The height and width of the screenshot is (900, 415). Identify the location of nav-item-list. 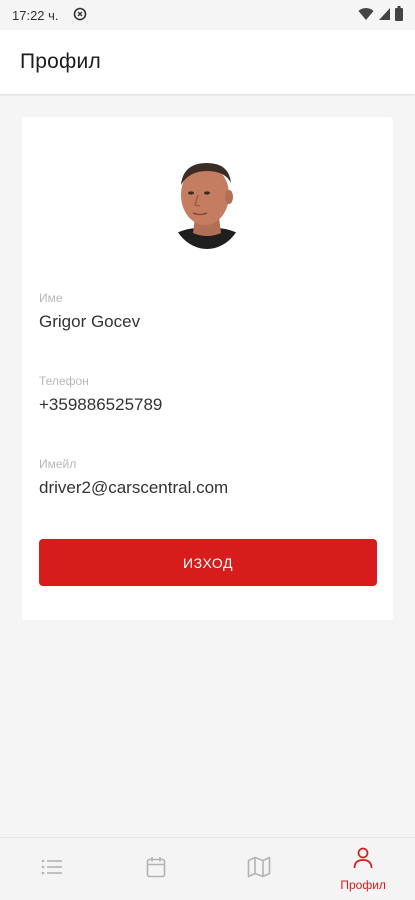
(52, 869).